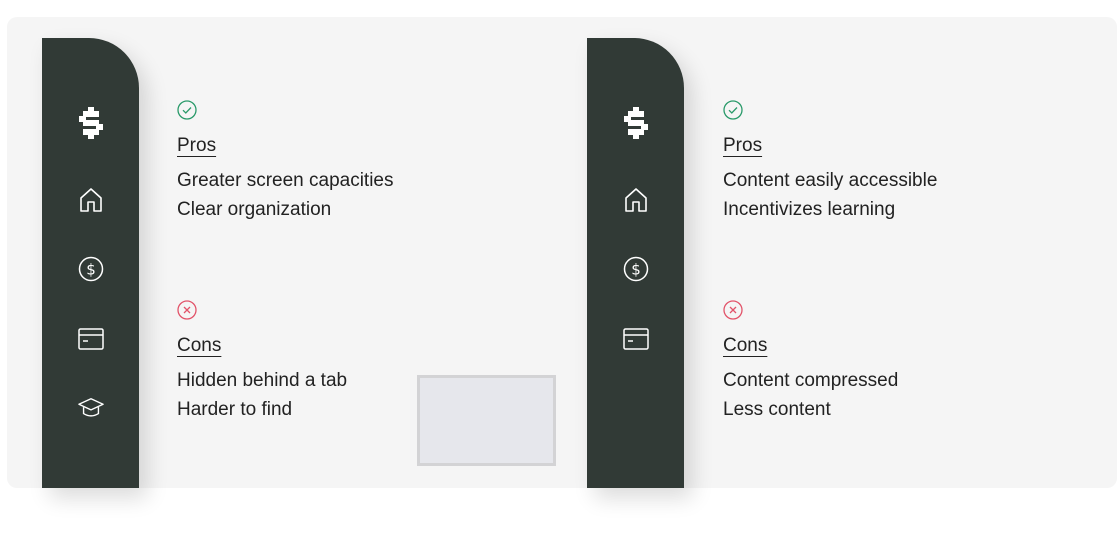  Describe the element at coordinates (486, 420) in the screenshot. I see `image-placeholder` at that location.